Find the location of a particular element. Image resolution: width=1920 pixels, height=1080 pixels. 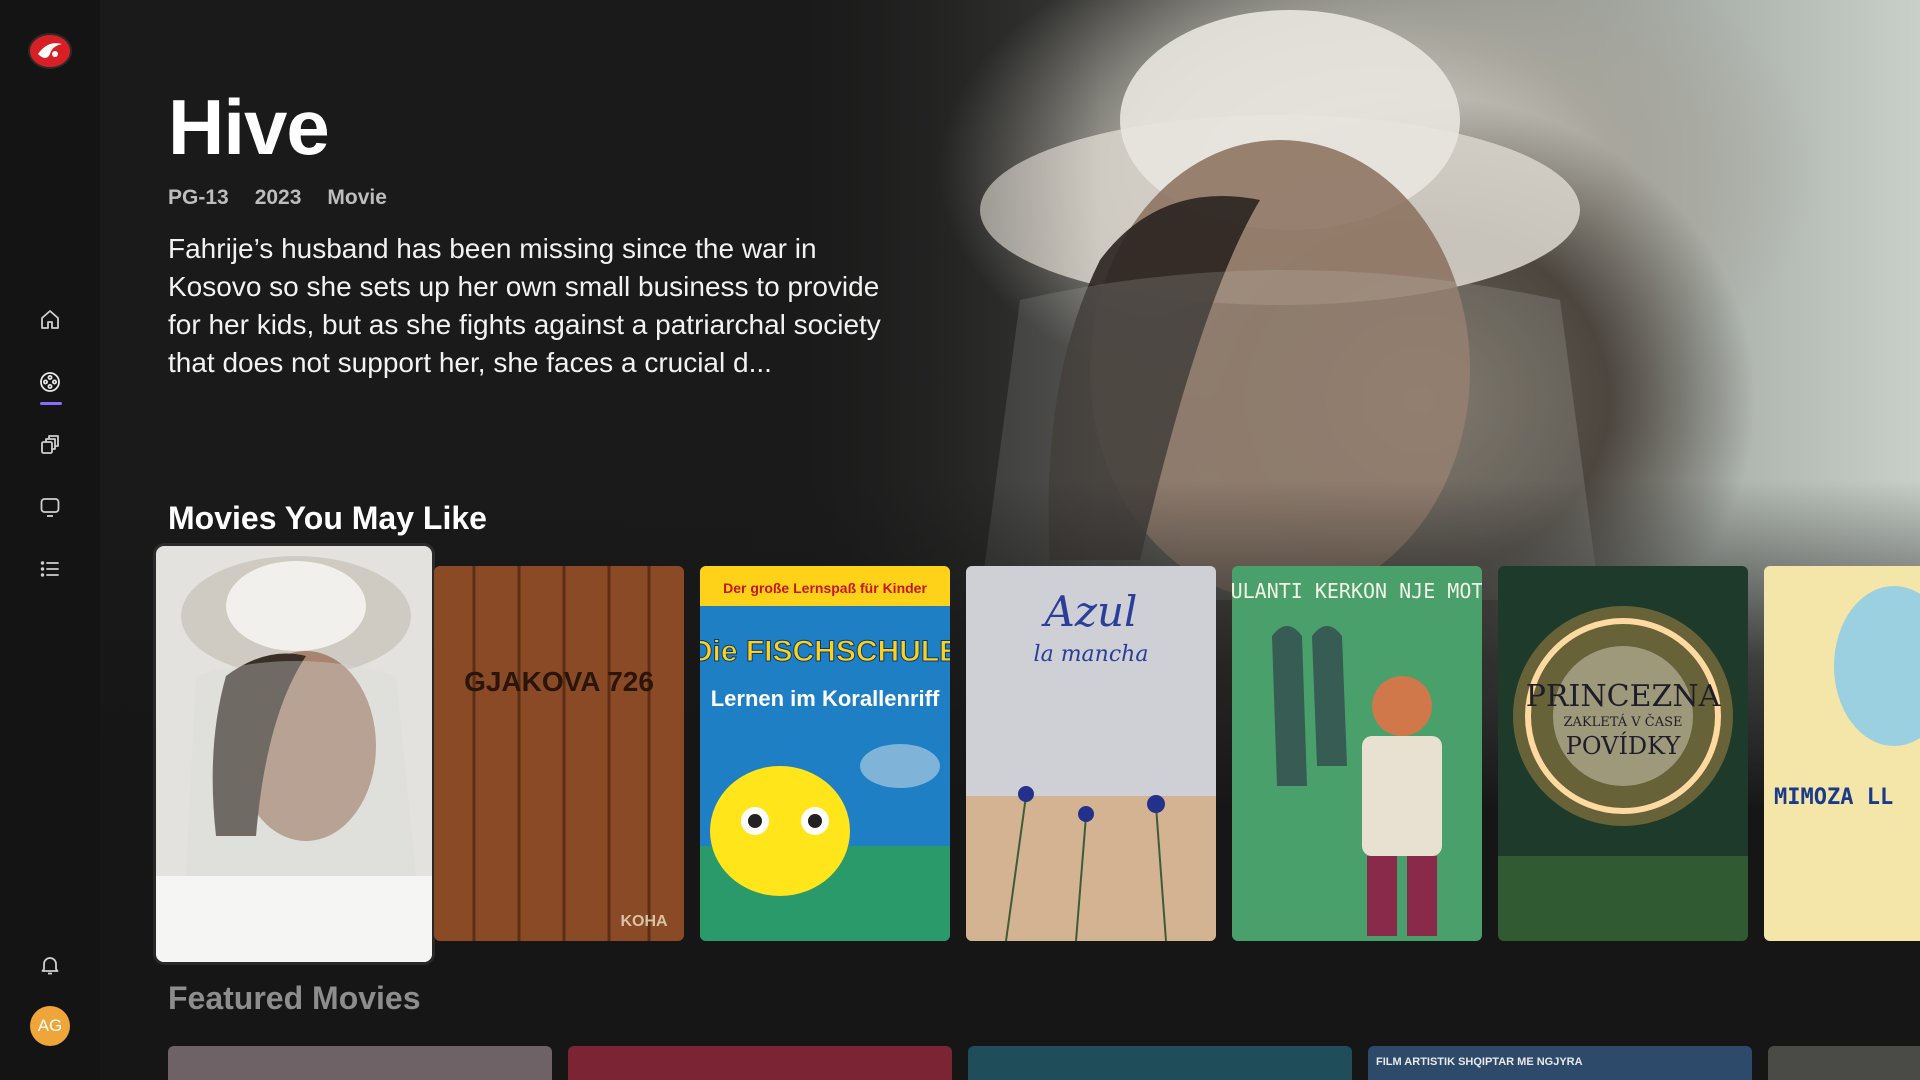

list-icon is located at coordinates (49, 569).